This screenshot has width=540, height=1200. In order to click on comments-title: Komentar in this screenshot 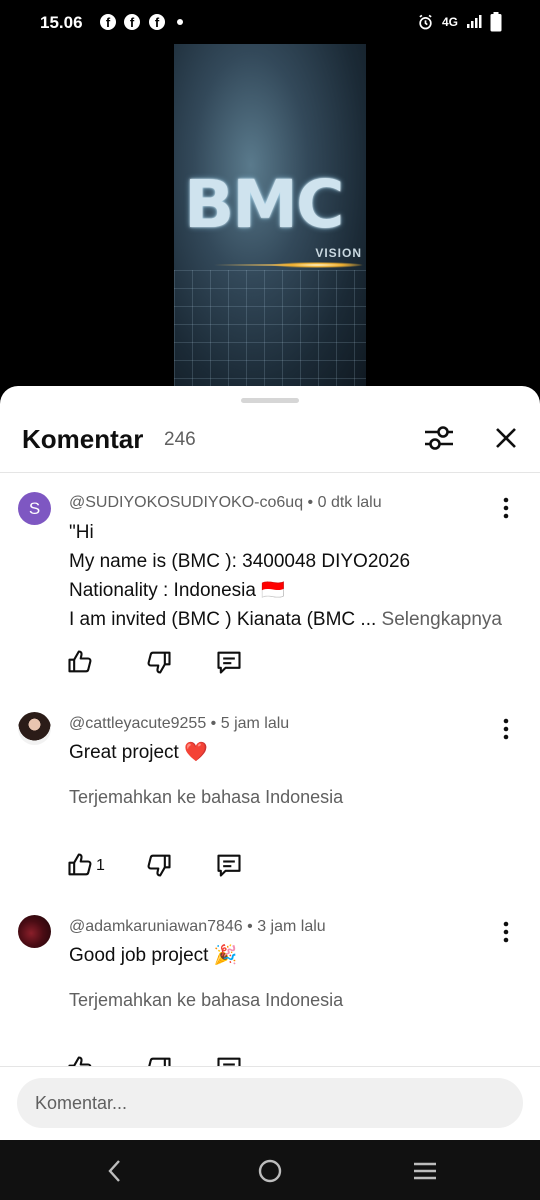, I will do `click(83, 439)`.